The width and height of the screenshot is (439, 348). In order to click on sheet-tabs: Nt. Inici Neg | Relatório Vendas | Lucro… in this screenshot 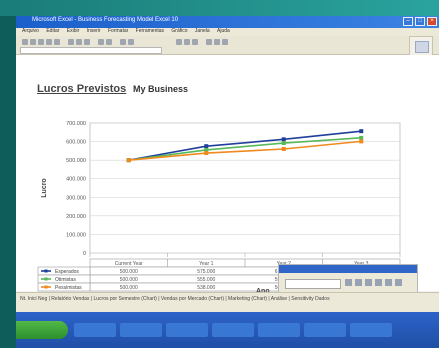, I will do `click(175, 299)`.